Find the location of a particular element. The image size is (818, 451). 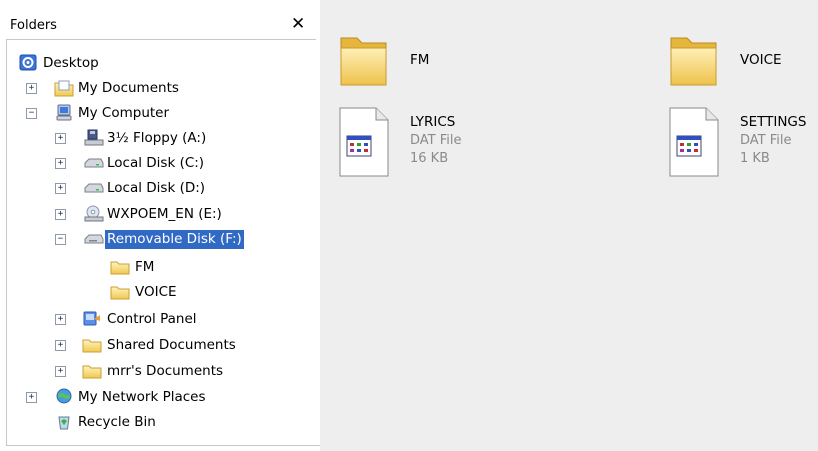

network-places-icon is located at coordinates (64, 396).